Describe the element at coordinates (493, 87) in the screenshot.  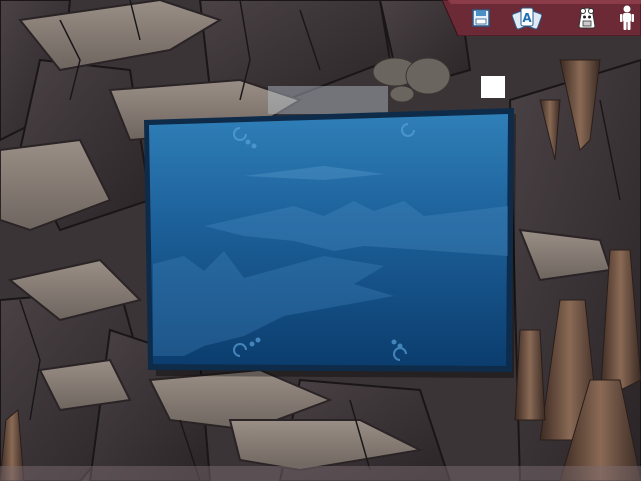
I see `white-square-marker` at that location.